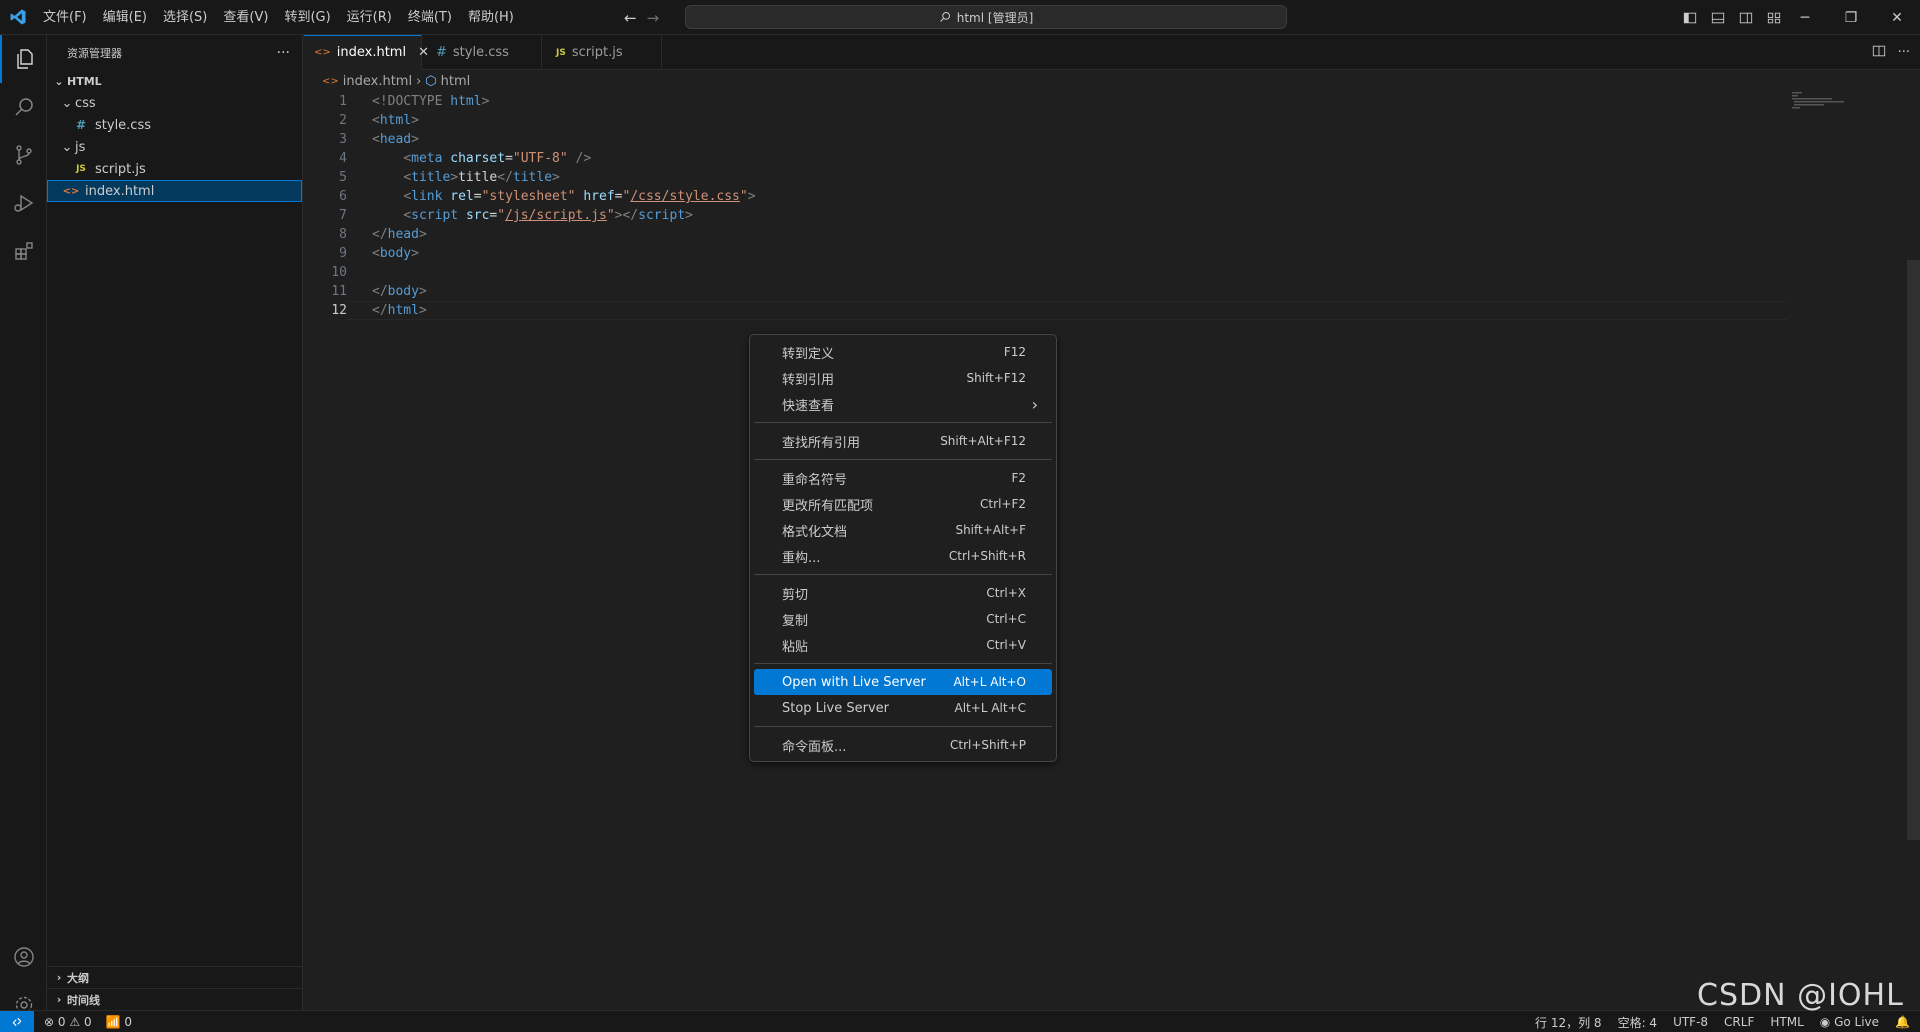 The height and width of the screenshot is (1032, 1920). What do you see at coordinates (903, 404) in the screenshot?
I see `menu-item-peek: 快速查看 ›` at bounding box center [903, 404].